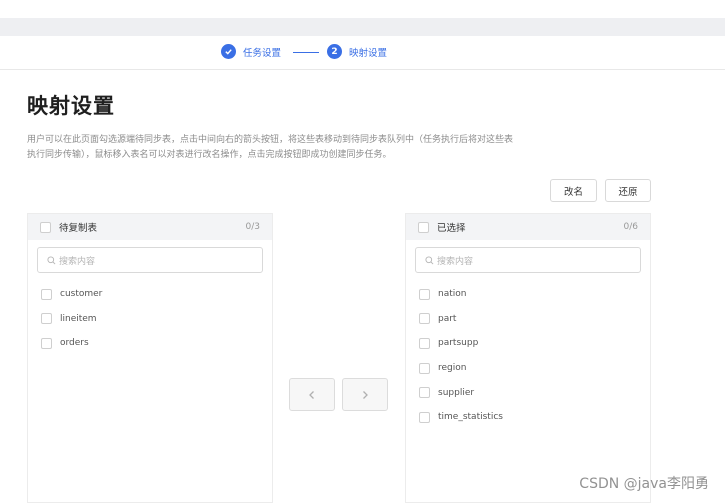  What do you see at coordinates (447, 318) in the screenshot?
I see `item-label: part` at bounding box center [447, 318].